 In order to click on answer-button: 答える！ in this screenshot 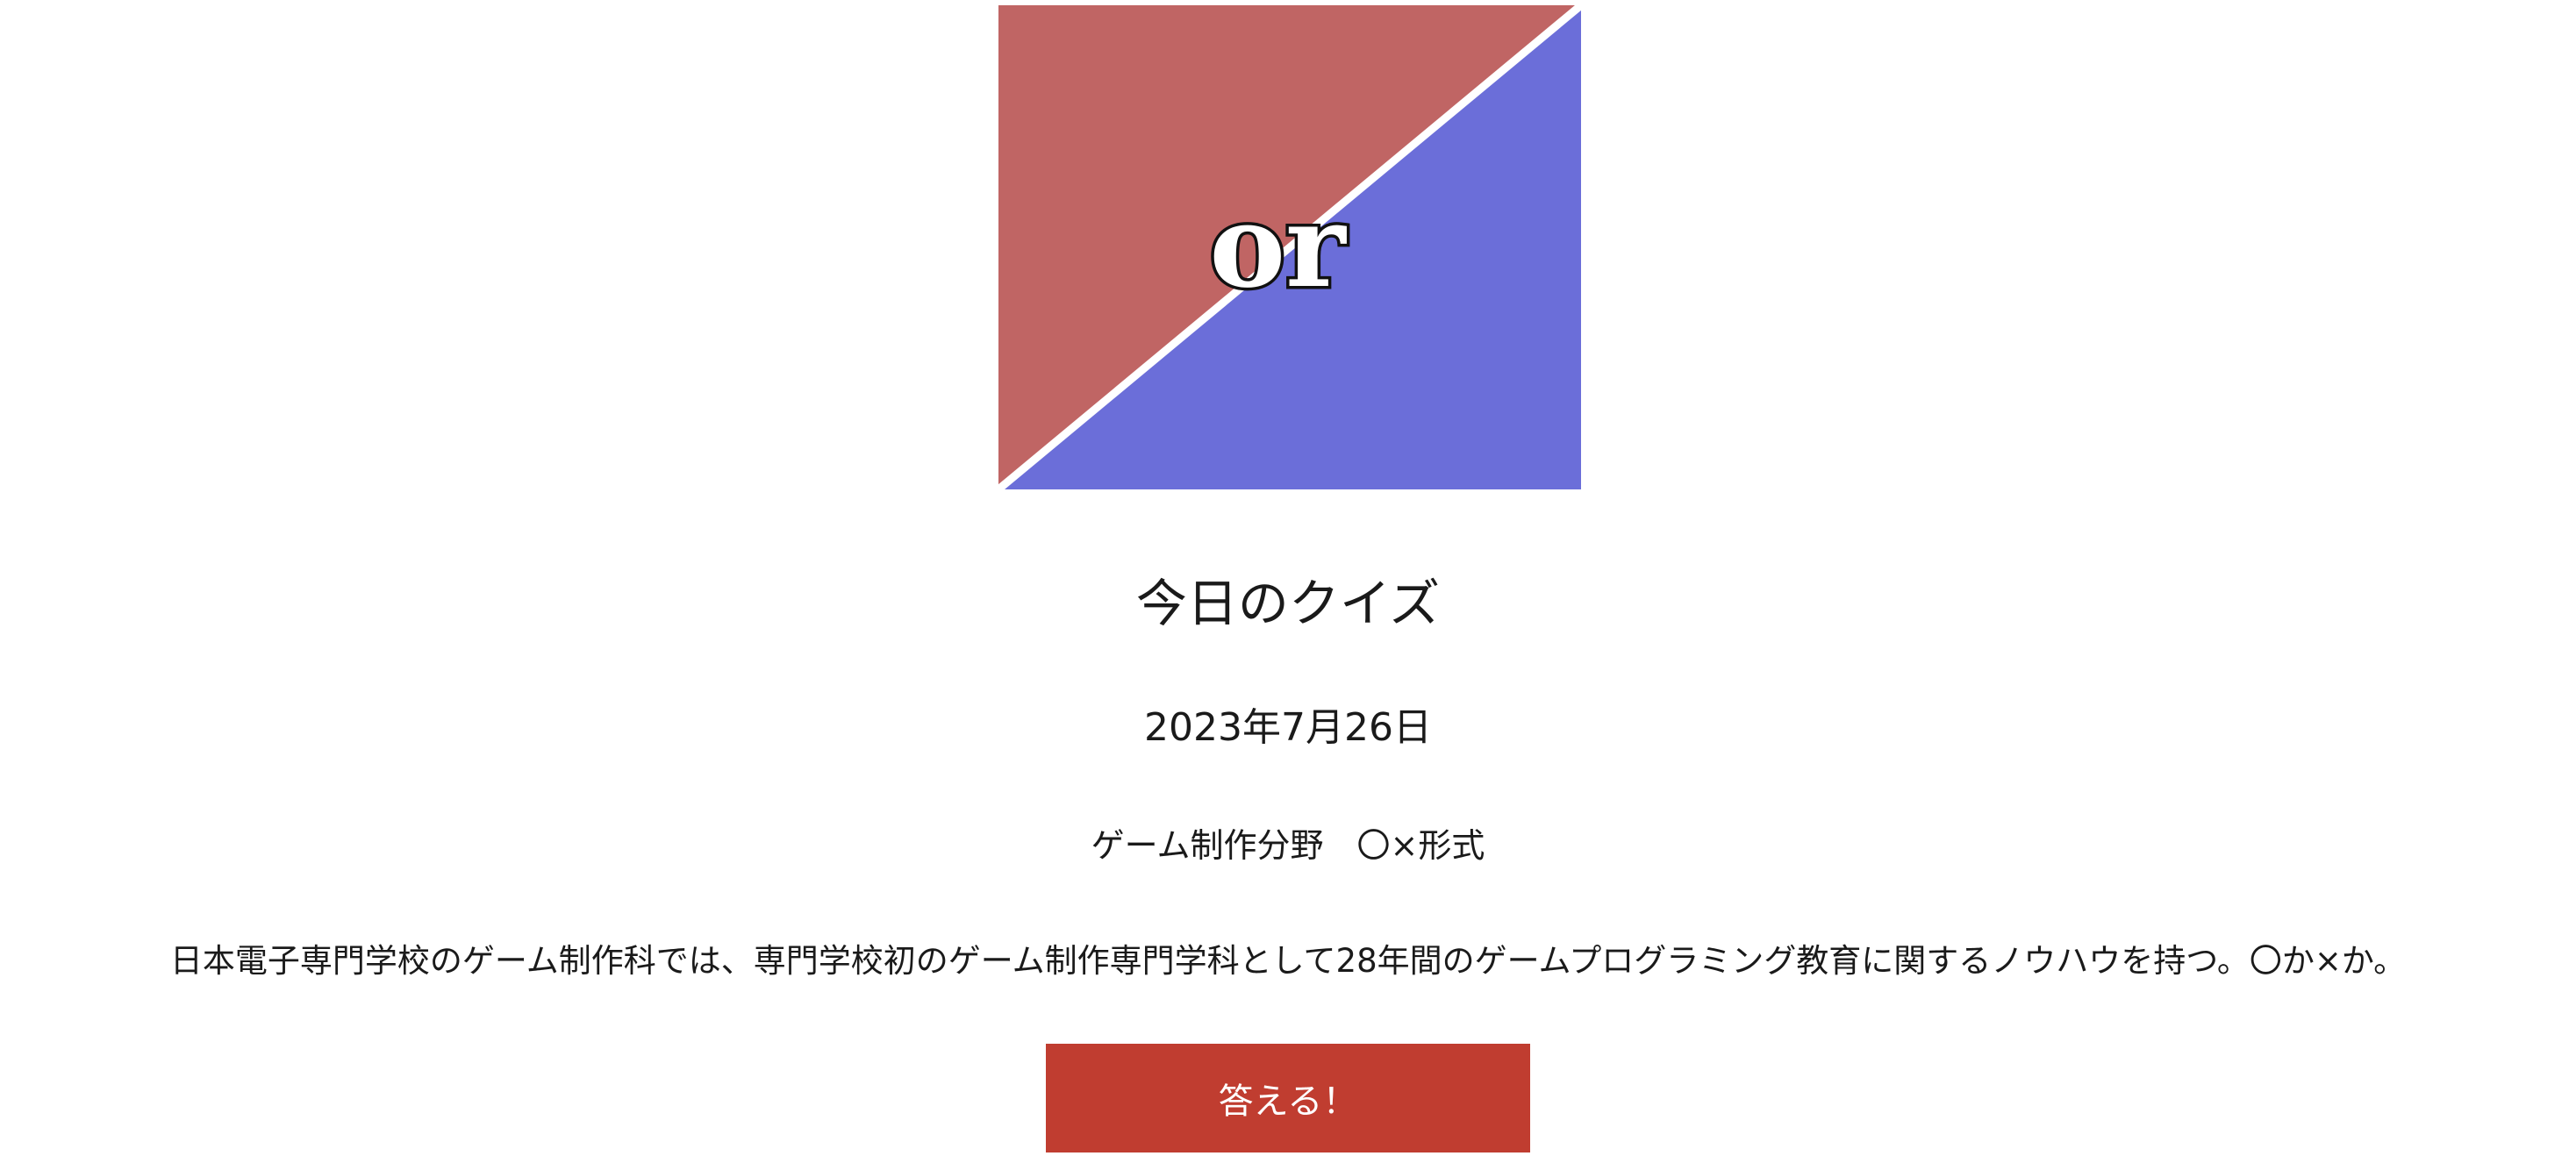, I will do `click(1288, 1098)`.